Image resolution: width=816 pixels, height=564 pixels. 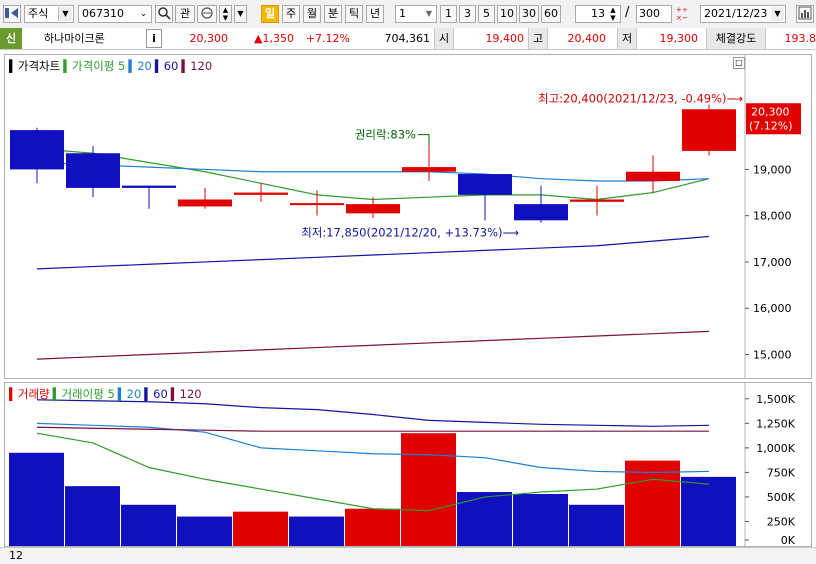 I want to click on interval-button-1: 3, so click(x=467, y=14).